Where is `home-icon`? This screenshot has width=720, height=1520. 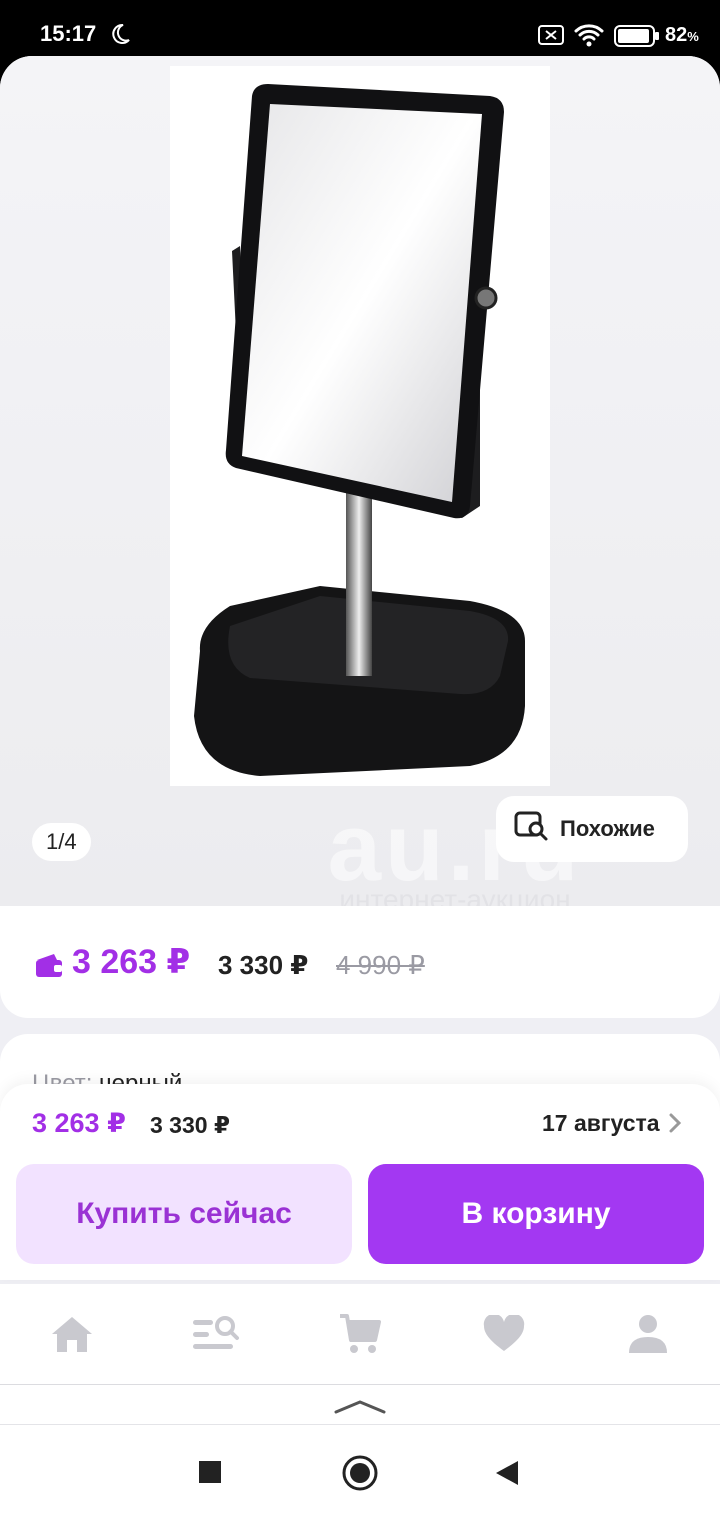
home-icon is located at coordinates (72, 1334).